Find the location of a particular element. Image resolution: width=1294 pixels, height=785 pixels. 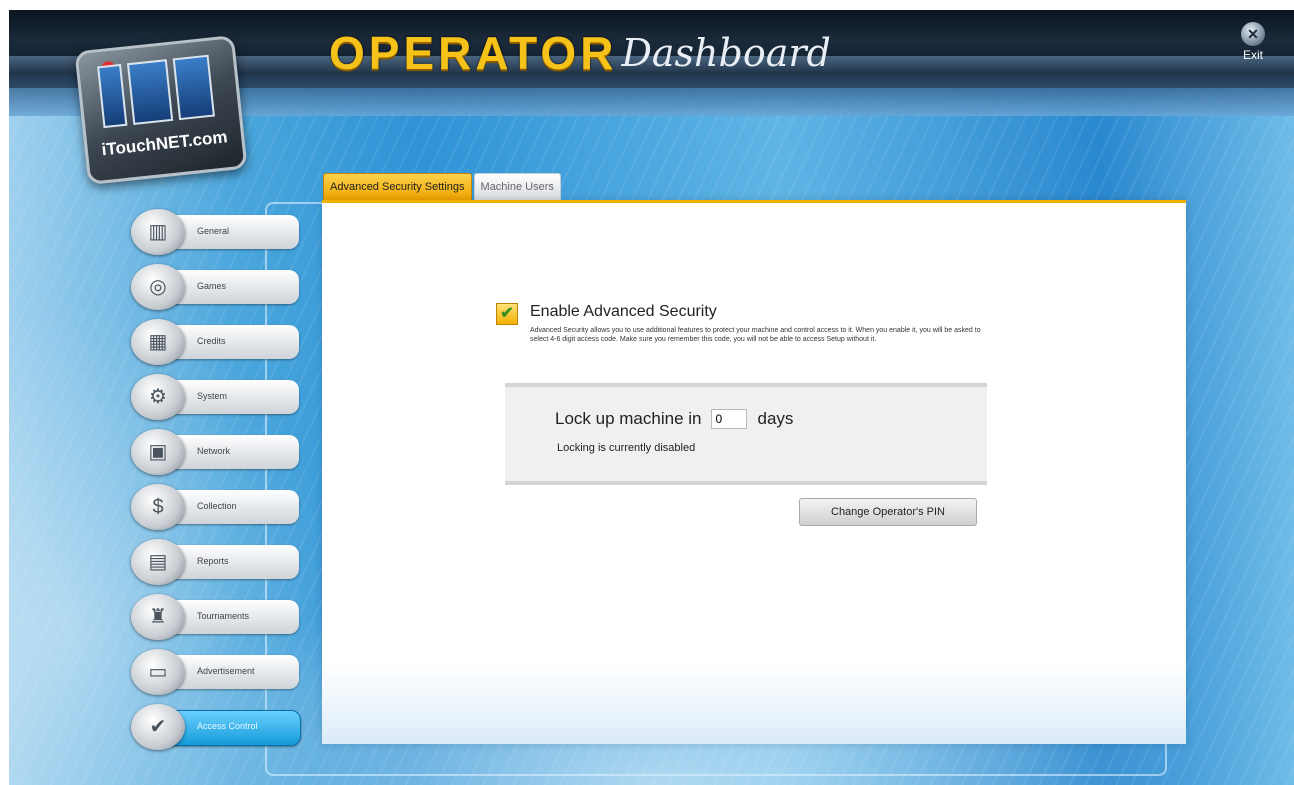

sidebar-item-label: Games is located at coordinates (212, 286).